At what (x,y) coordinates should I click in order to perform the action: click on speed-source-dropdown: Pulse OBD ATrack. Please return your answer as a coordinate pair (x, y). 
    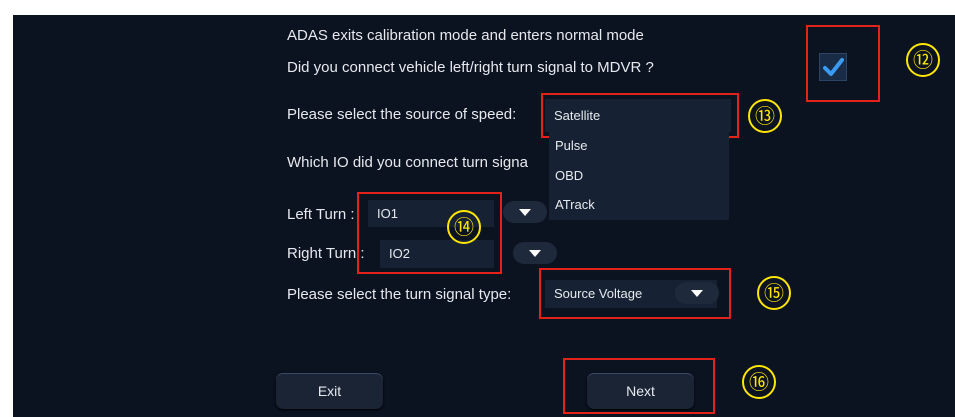
    Looking at the image, I should click on (639, 175).